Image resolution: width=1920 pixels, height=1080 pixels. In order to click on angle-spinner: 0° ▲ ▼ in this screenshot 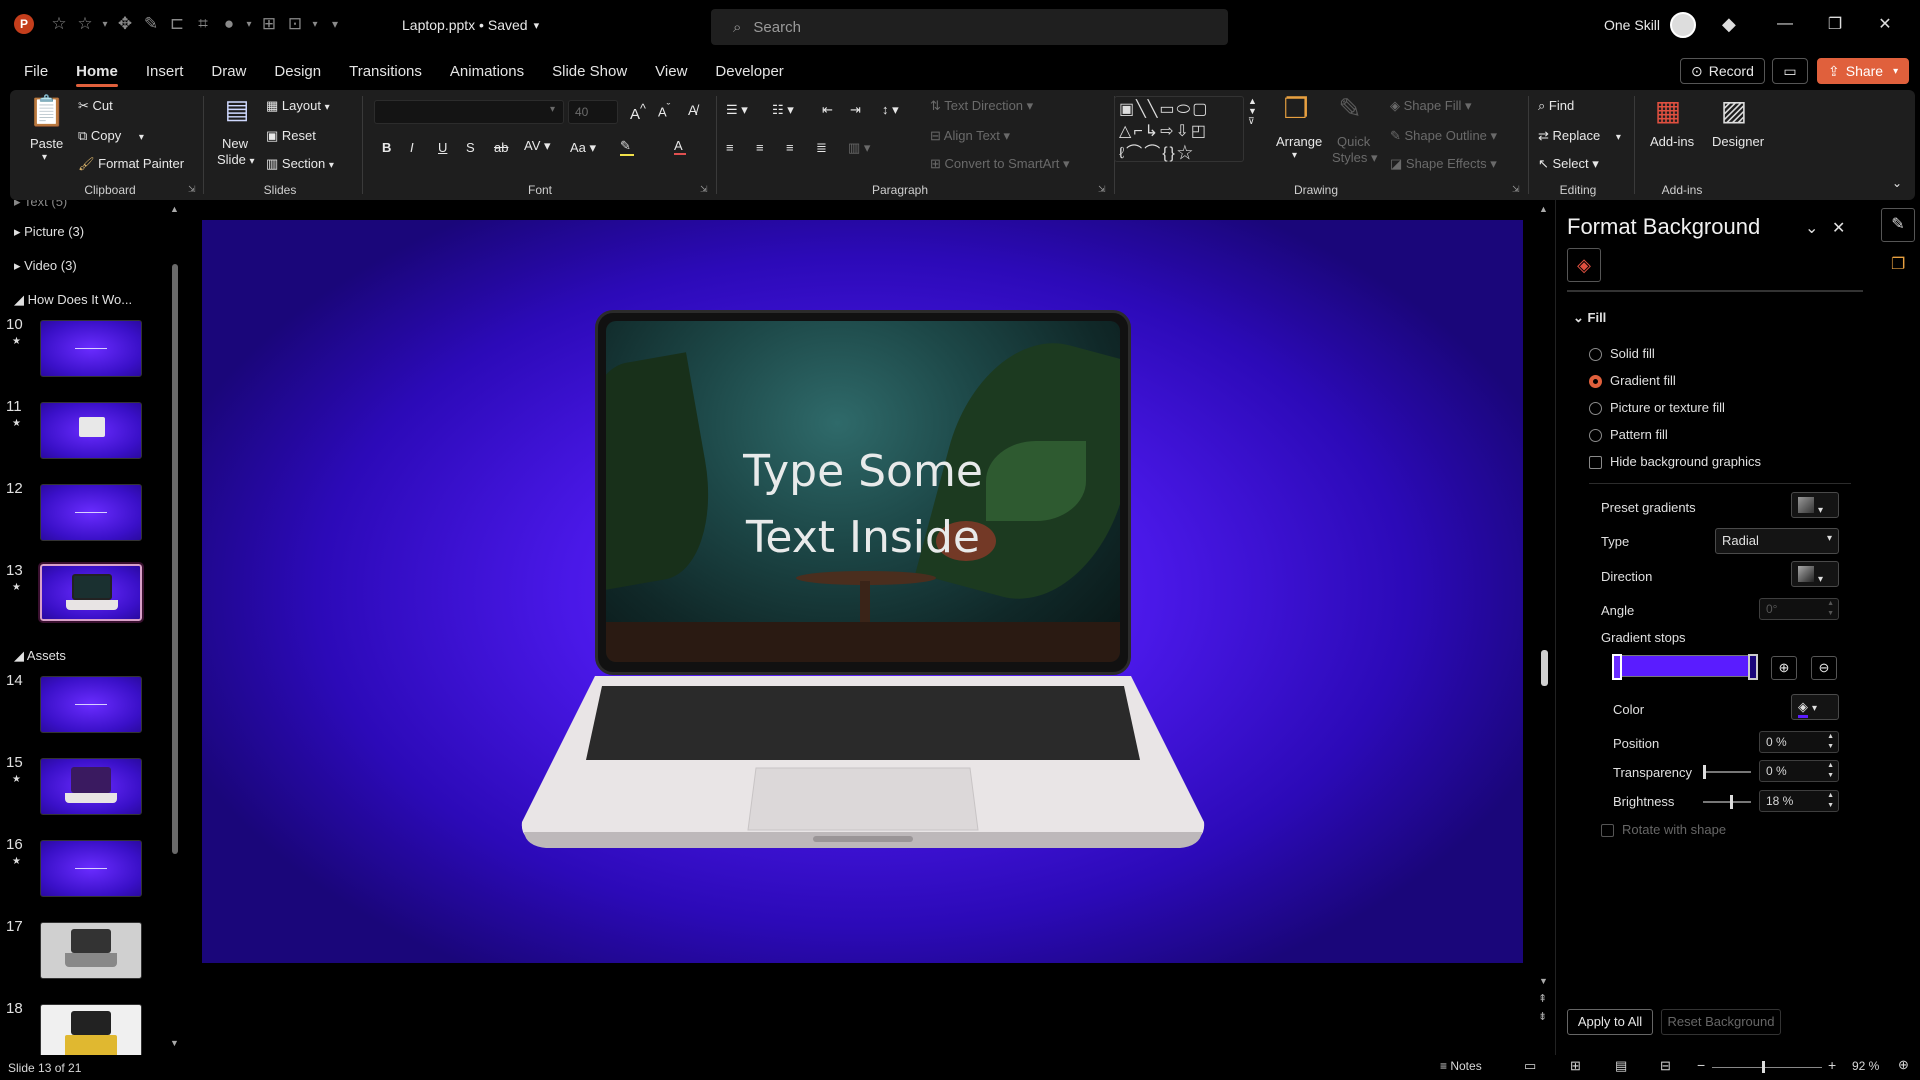, I will do `click(1799, 609)`.